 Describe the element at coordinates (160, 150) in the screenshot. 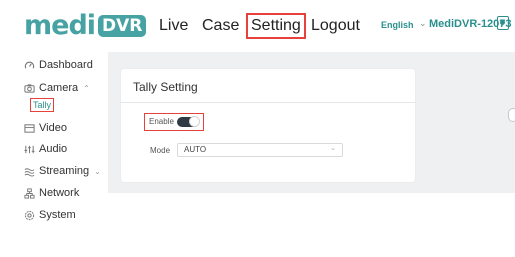

I see `mode-label: Mode` at that location.